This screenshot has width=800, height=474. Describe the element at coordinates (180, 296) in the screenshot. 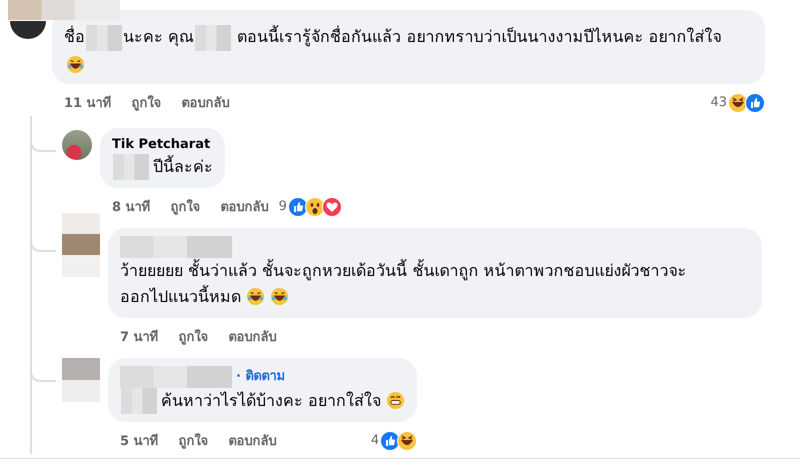

I see `comment-text: ออกไปแนวนี้หมด` at that location.